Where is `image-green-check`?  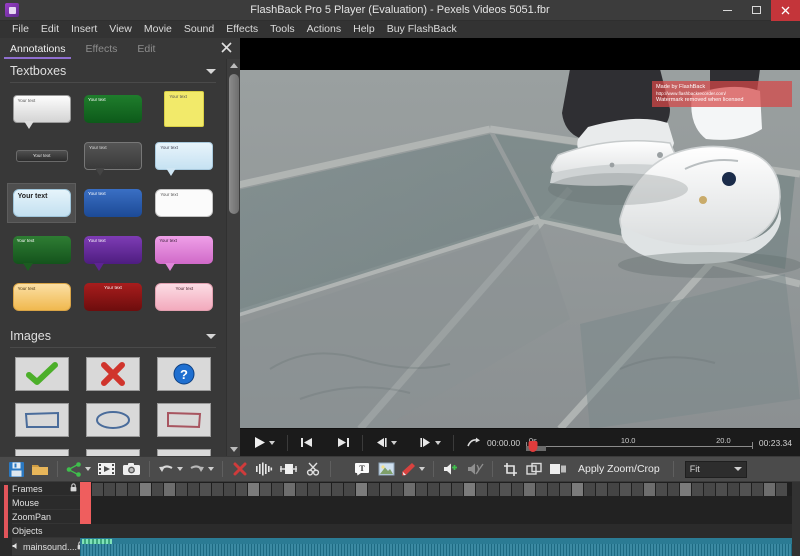
image-green-check is located at coordinates (41, 374).